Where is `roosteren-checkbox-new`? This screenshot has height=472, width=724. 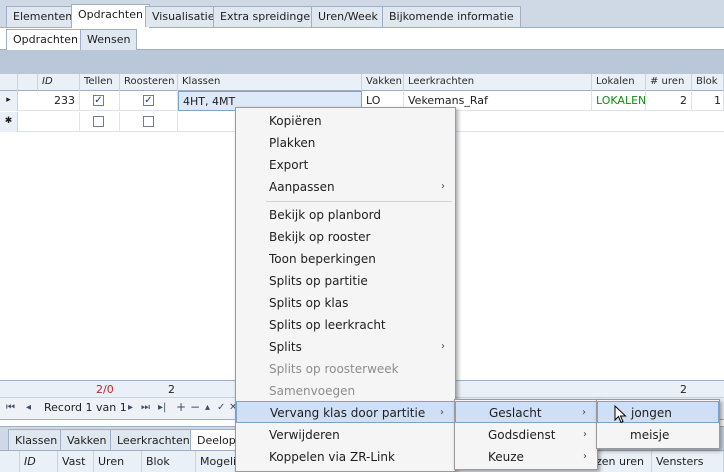 roosteren-checkbox-new is located at coordinates (148, 121).